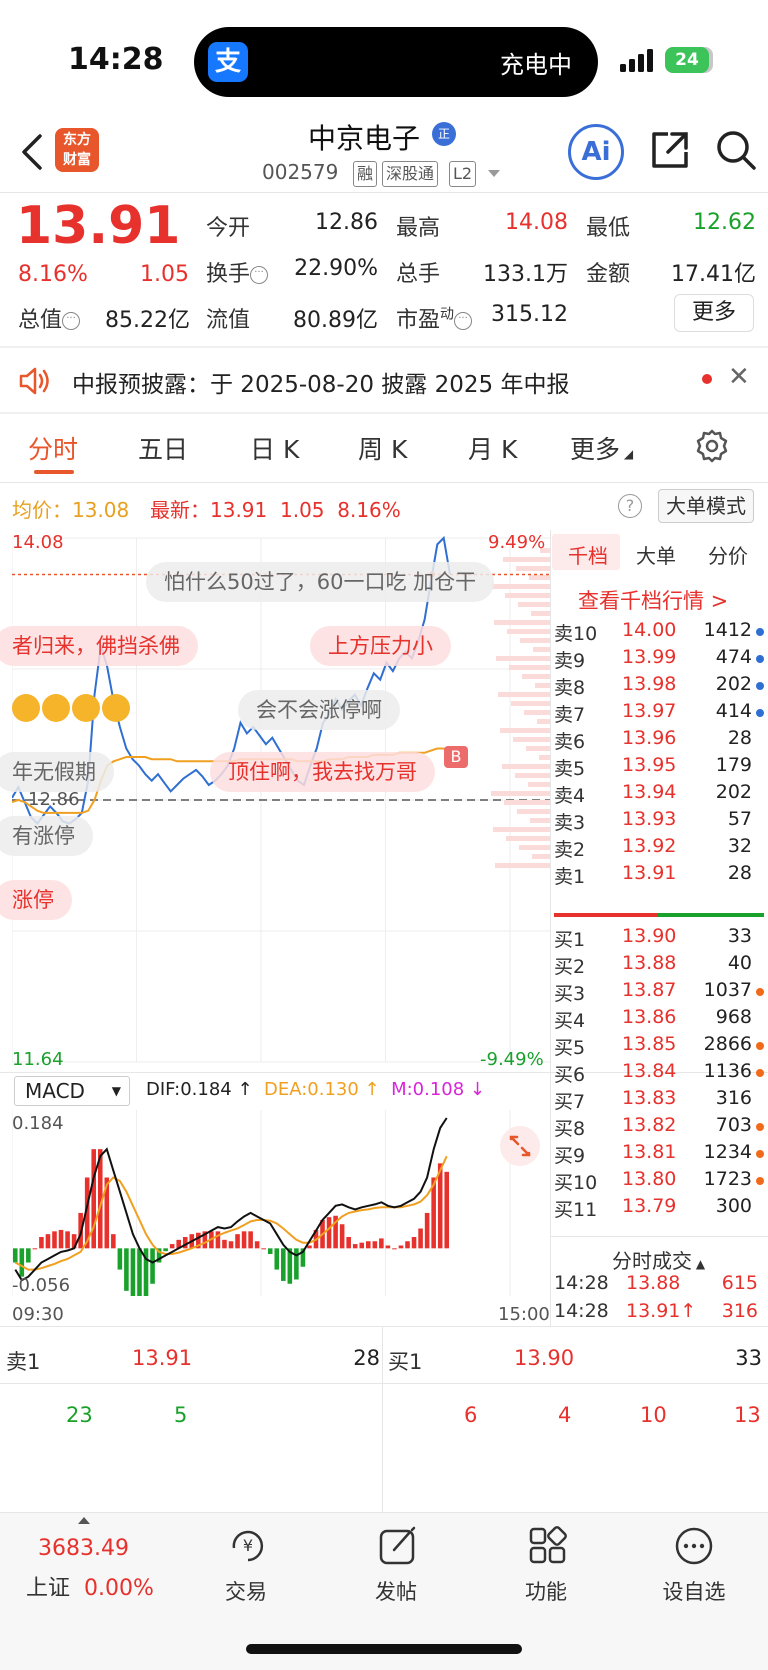 This screenshot has height=1670, width=768. I want to click on charging-label: 充电中, so click(536, 65).